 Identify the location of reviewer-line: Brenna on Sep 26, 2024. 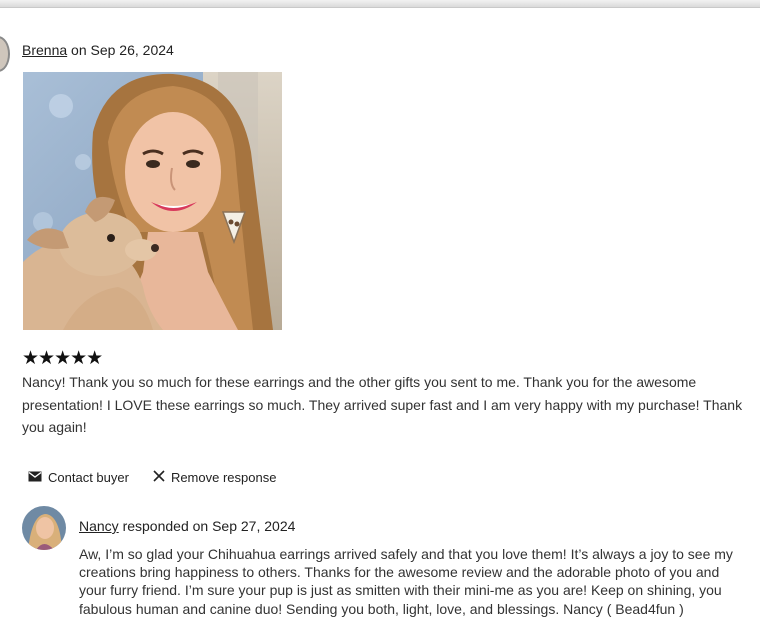
(98, 50).